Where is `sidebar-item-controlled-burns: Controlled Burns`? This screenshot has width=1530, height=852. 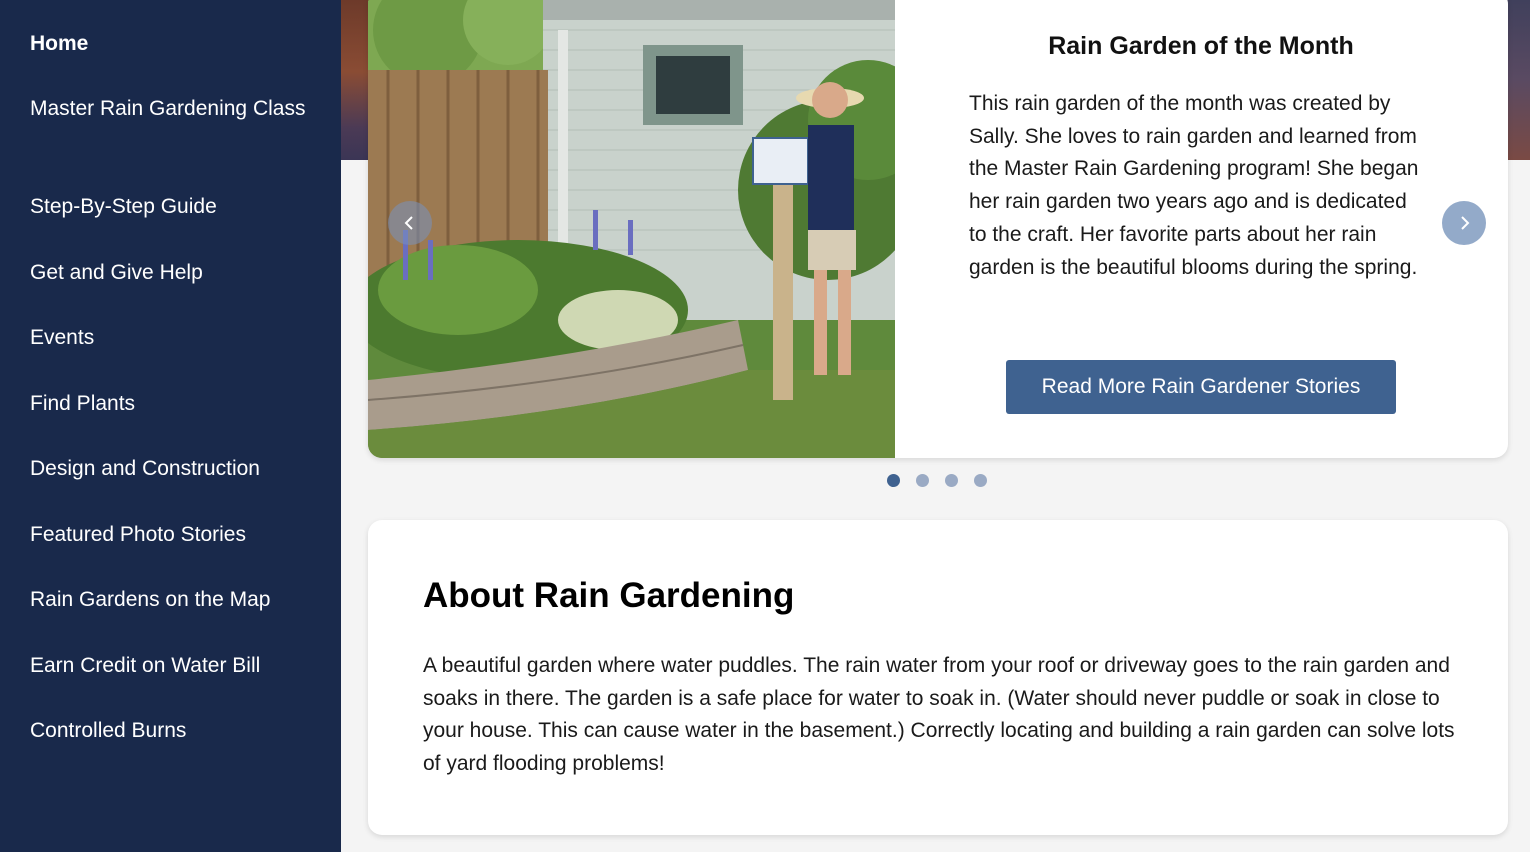
sidebar-item-controlled-burns: Controlled Burns is located at coordinates (175, 730).